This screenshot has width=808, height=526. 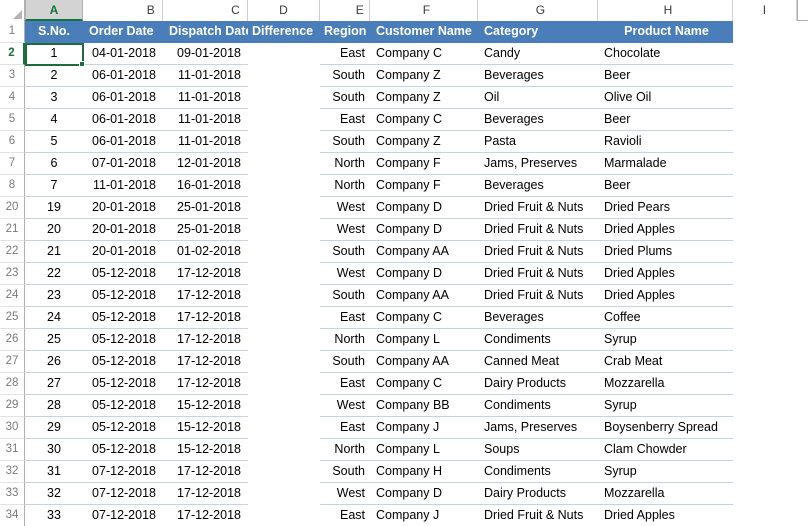 I want to click on column-header-i: I, so click(x=765, y=10).